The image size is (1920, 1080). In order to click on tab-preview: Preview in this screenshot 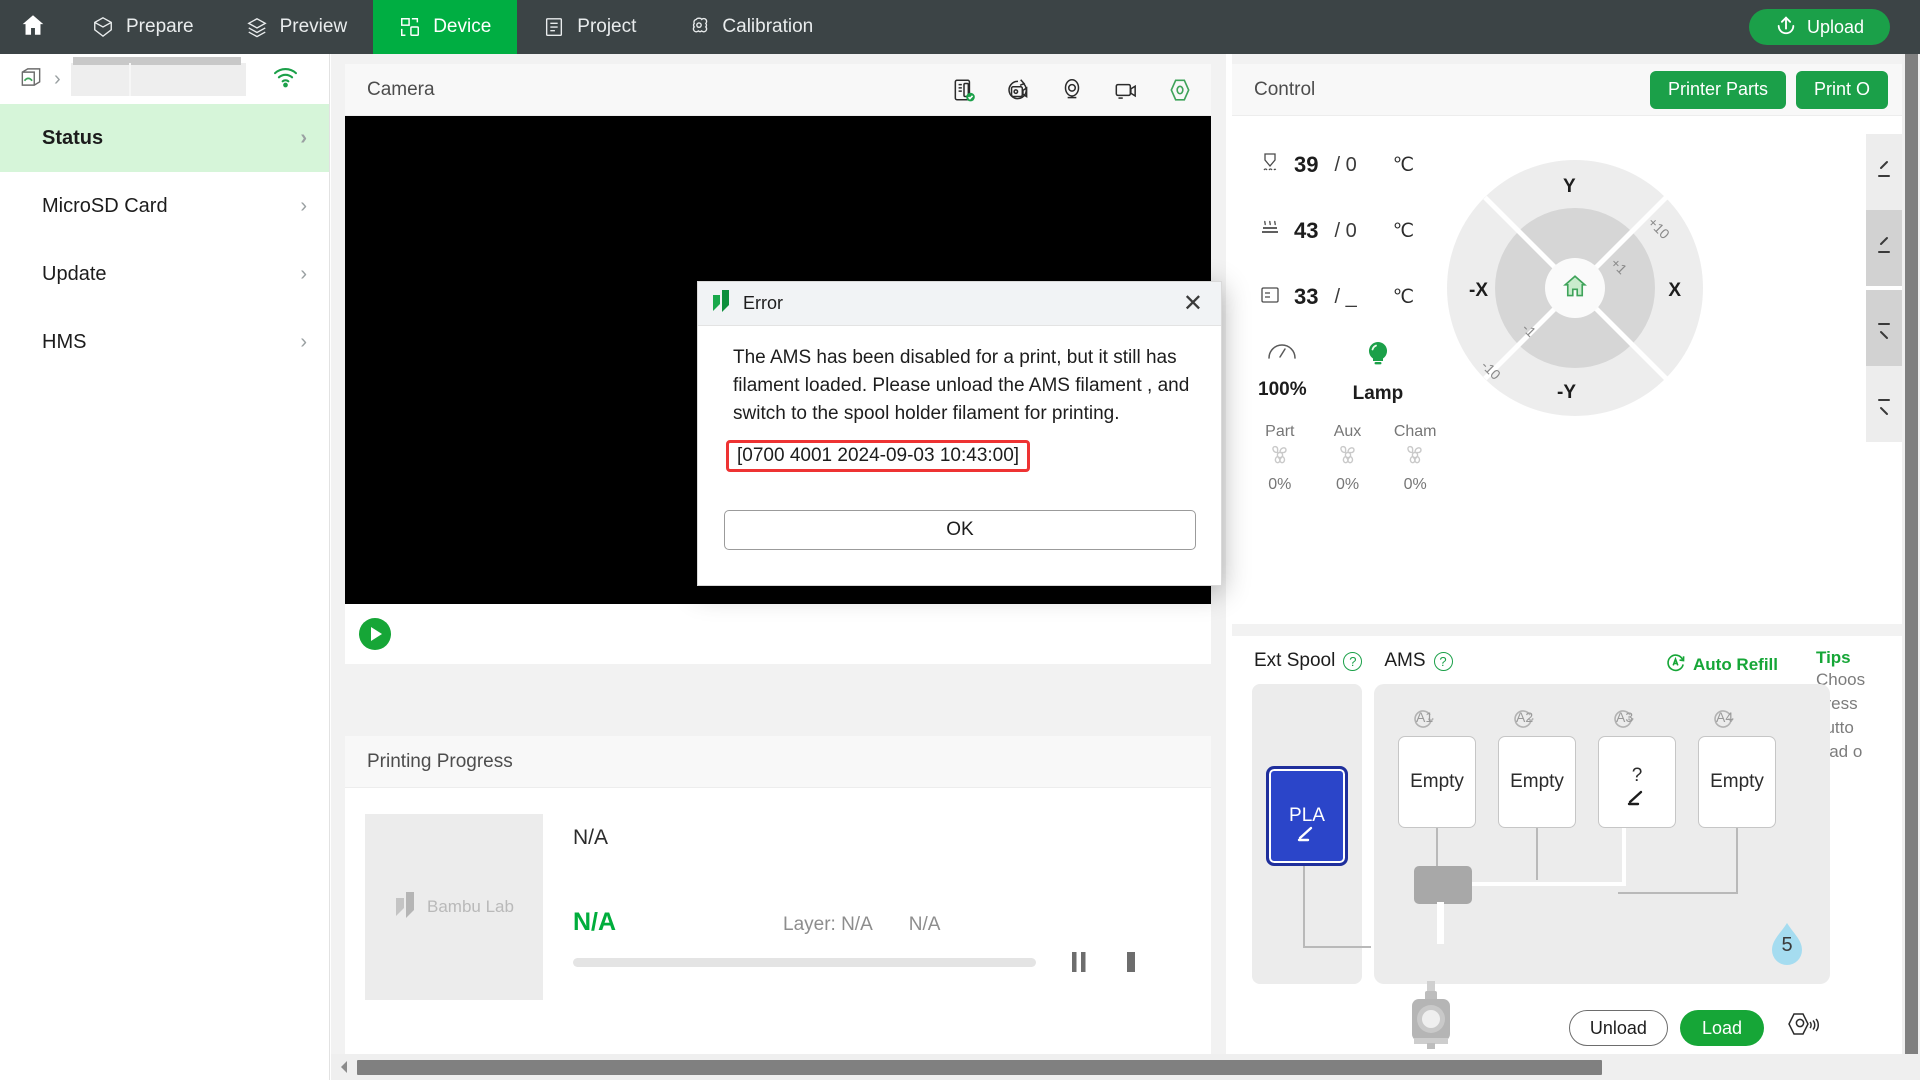, I will do `click(297, 27)`.